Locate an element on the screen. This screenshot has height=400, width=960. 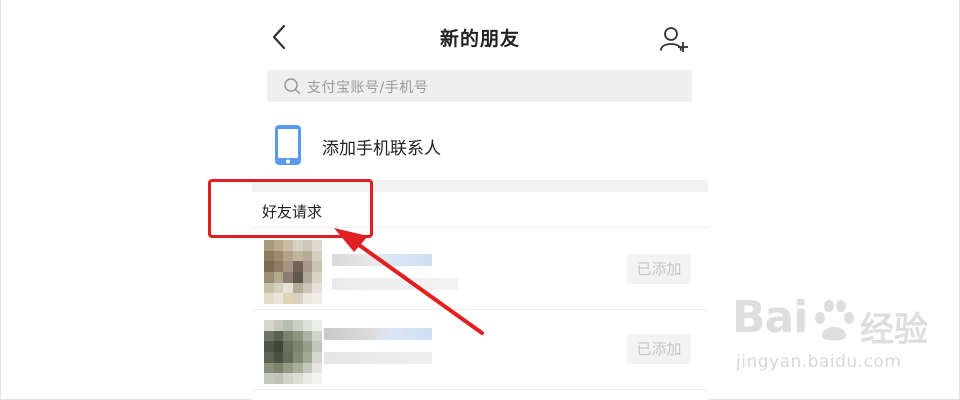
navigation-bar: 新的朋友 is located at coordinates (480, 33).